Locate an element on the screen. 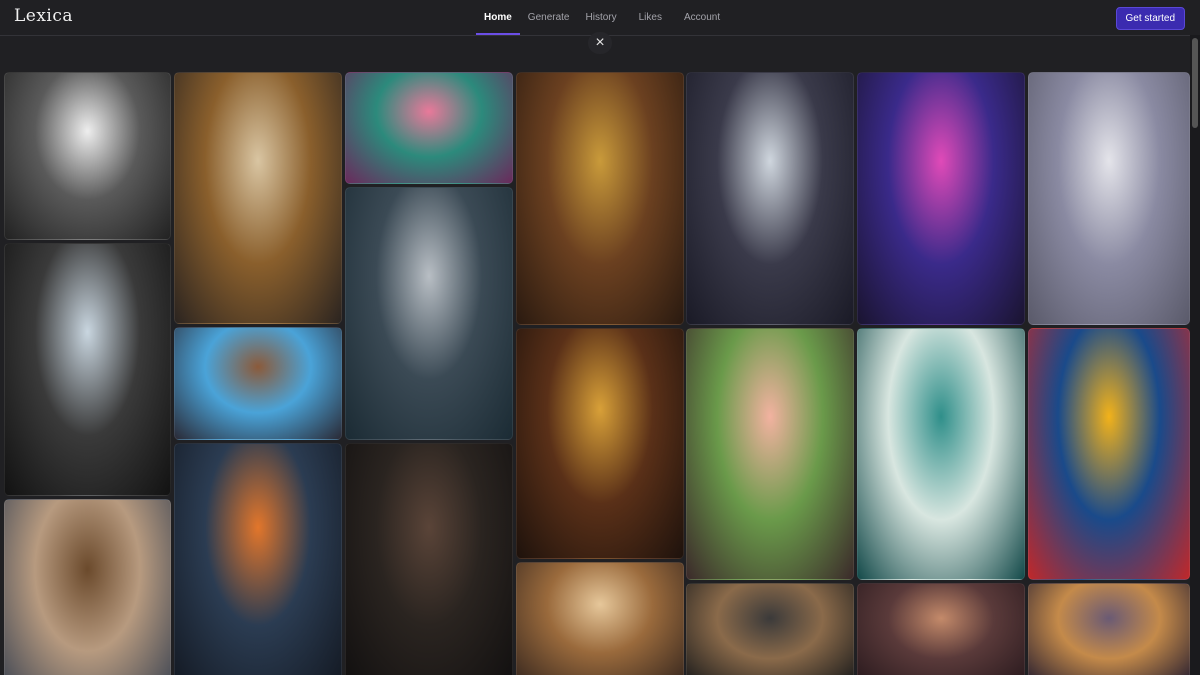 The height and width of the screenshot is (675, 1200). gallery-image-fox-popcorn is located at coordinates (258, 559).